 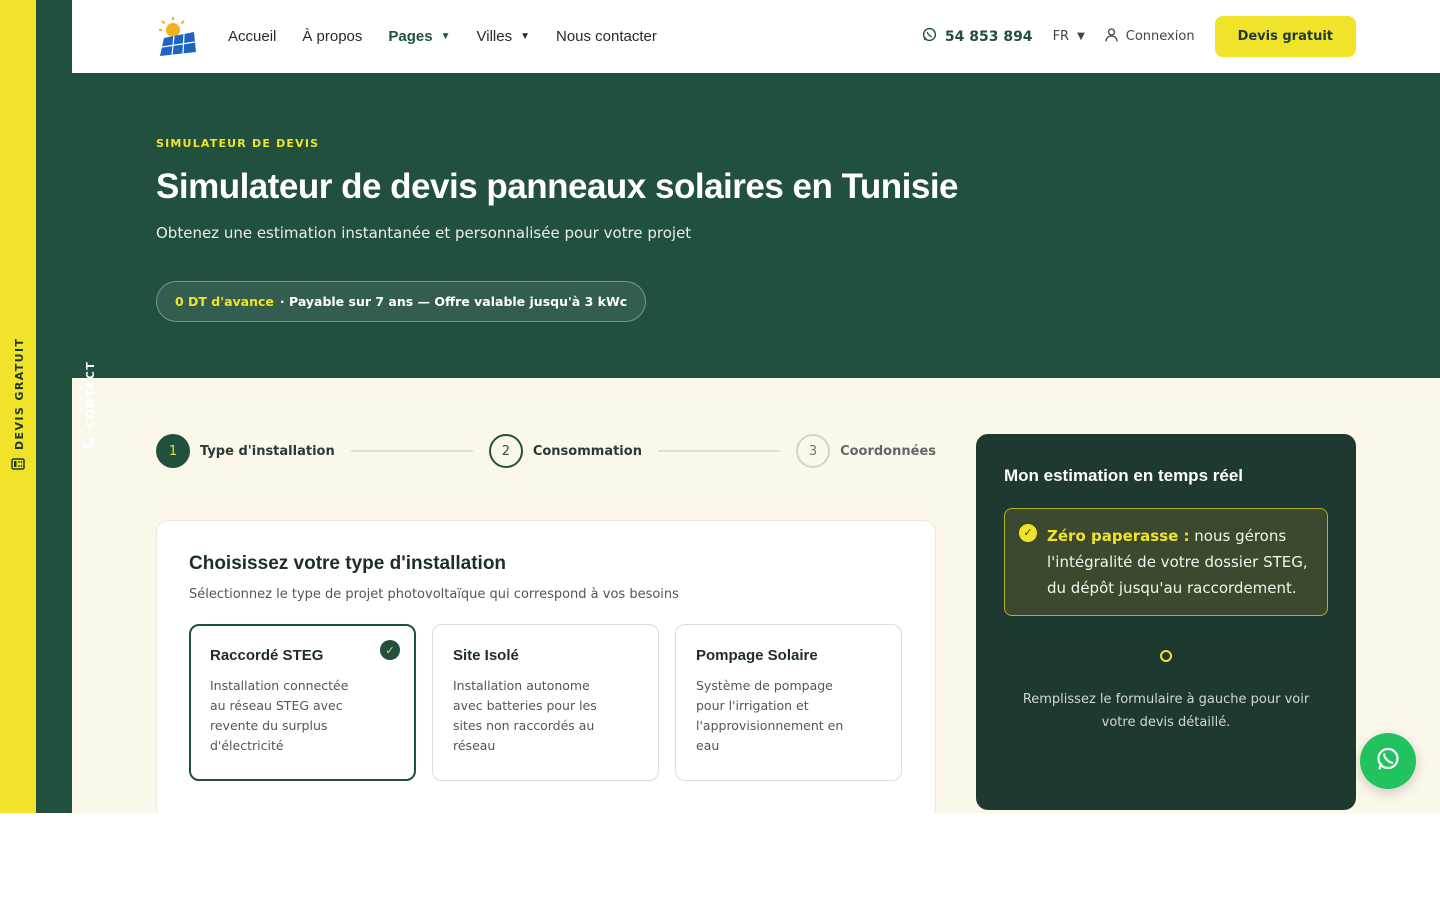 I want to click on whatsapp-chat-button, so click(x=1388, y=761).